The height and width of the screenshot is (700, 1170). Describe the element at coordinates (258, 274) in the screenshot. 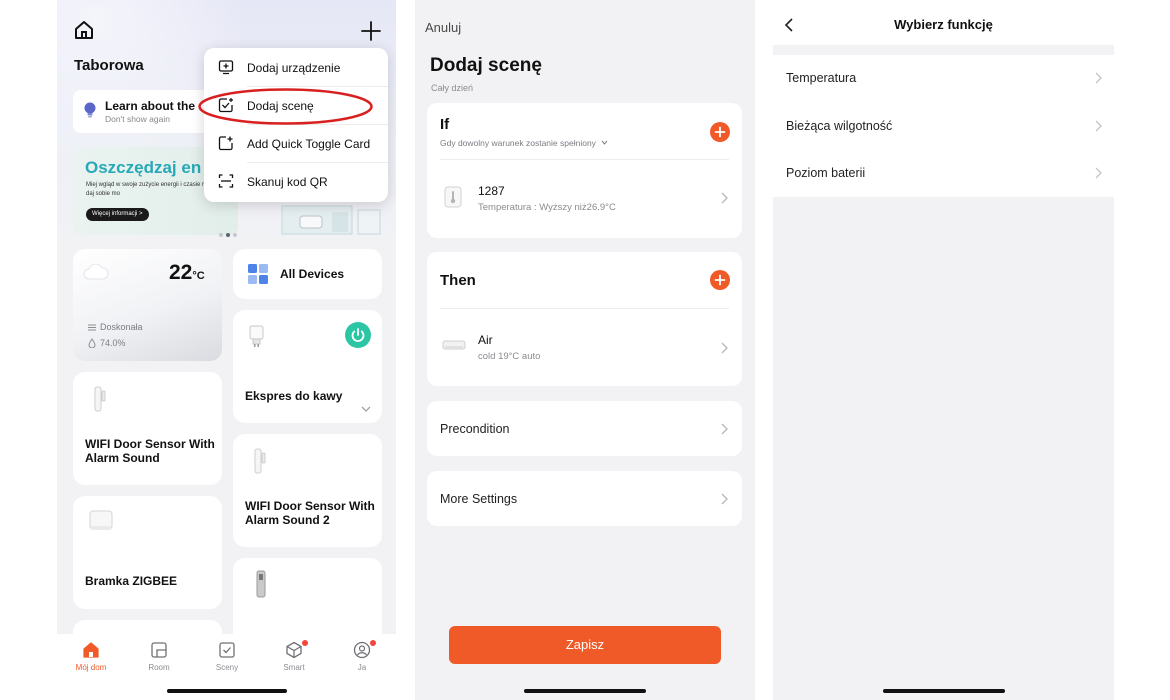

I see `grid-icon` at that location.